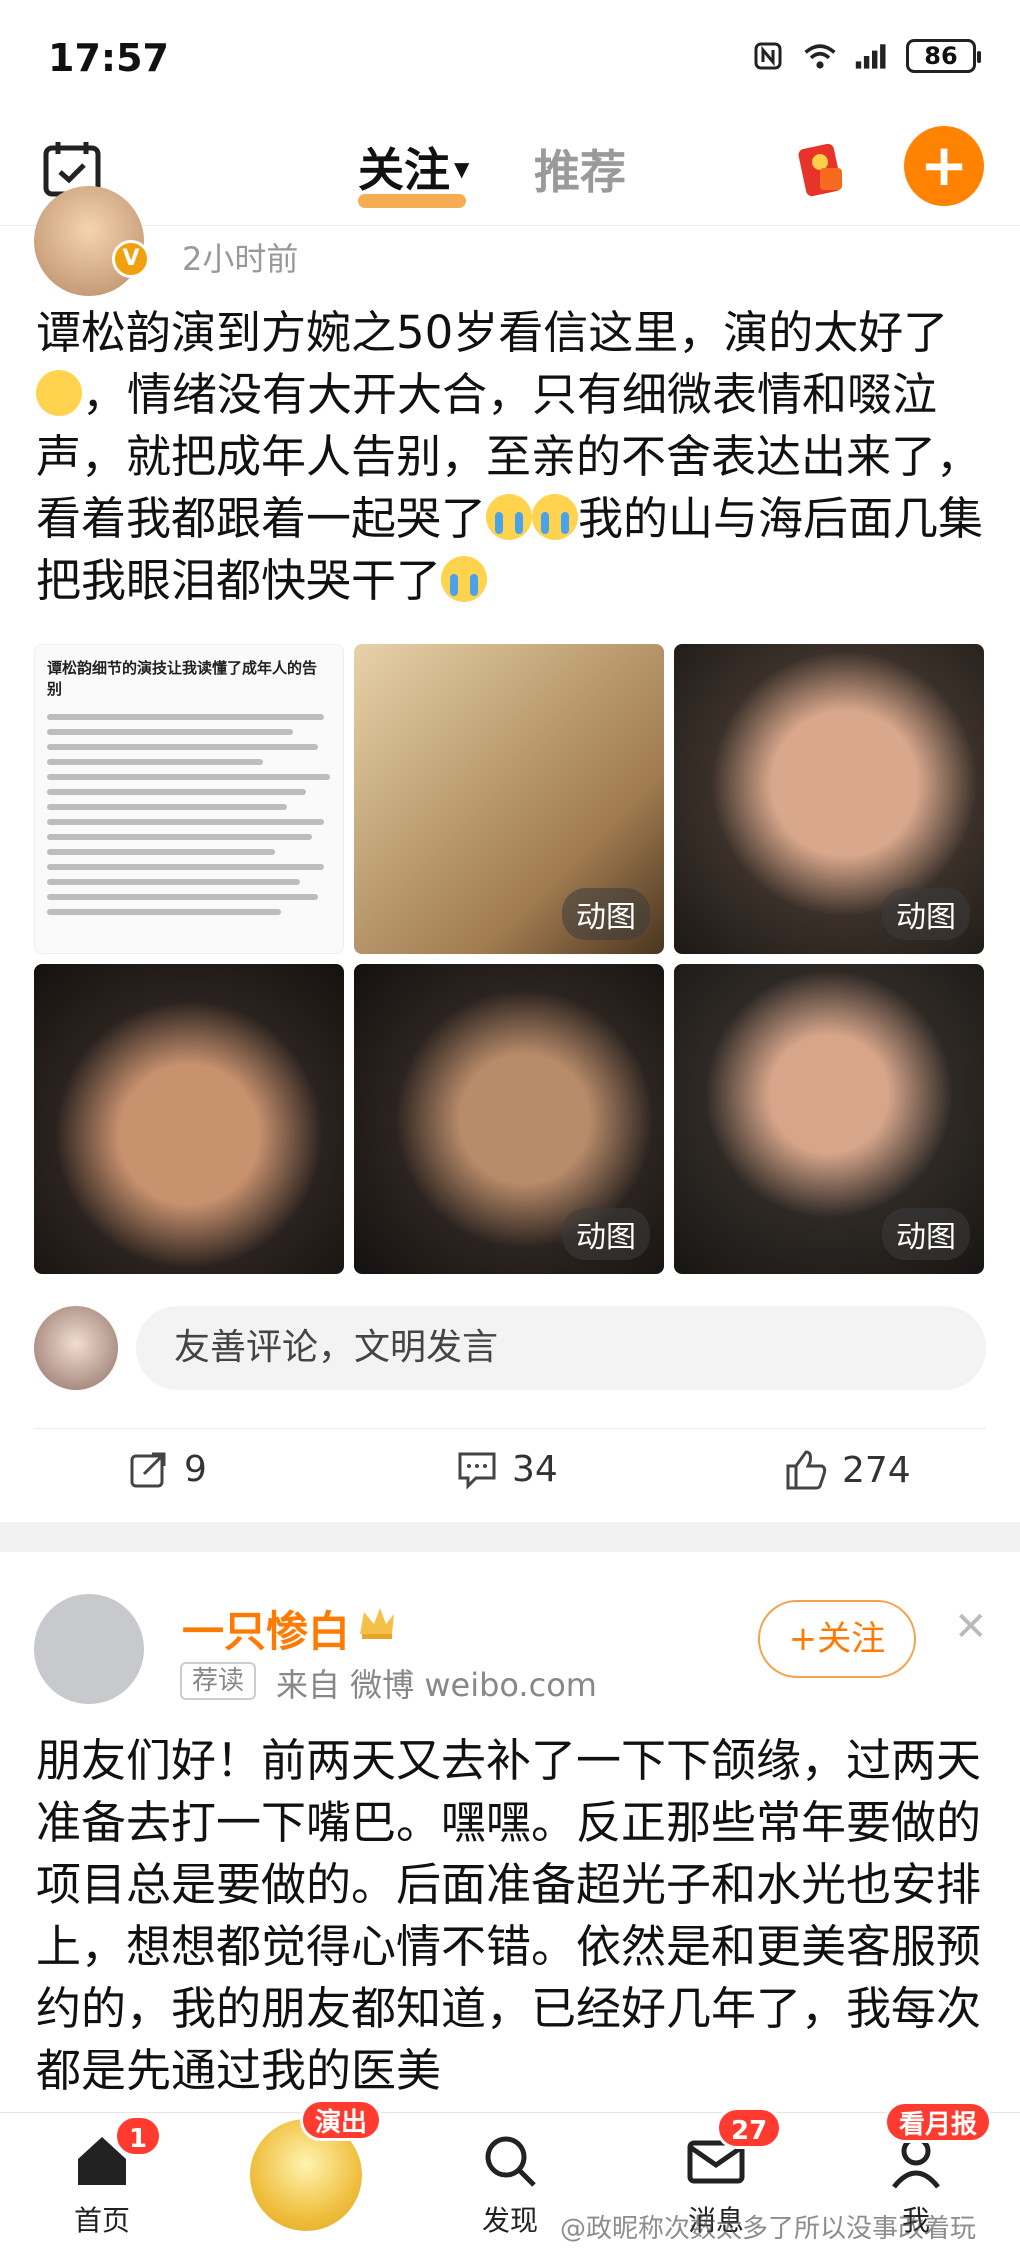 This screenshot has width=1020, height=2250. What do you see at coordinates (510, 59) in the screenshot?
I see `status-bar: 17:57 86` at bounding box center [510, 59].